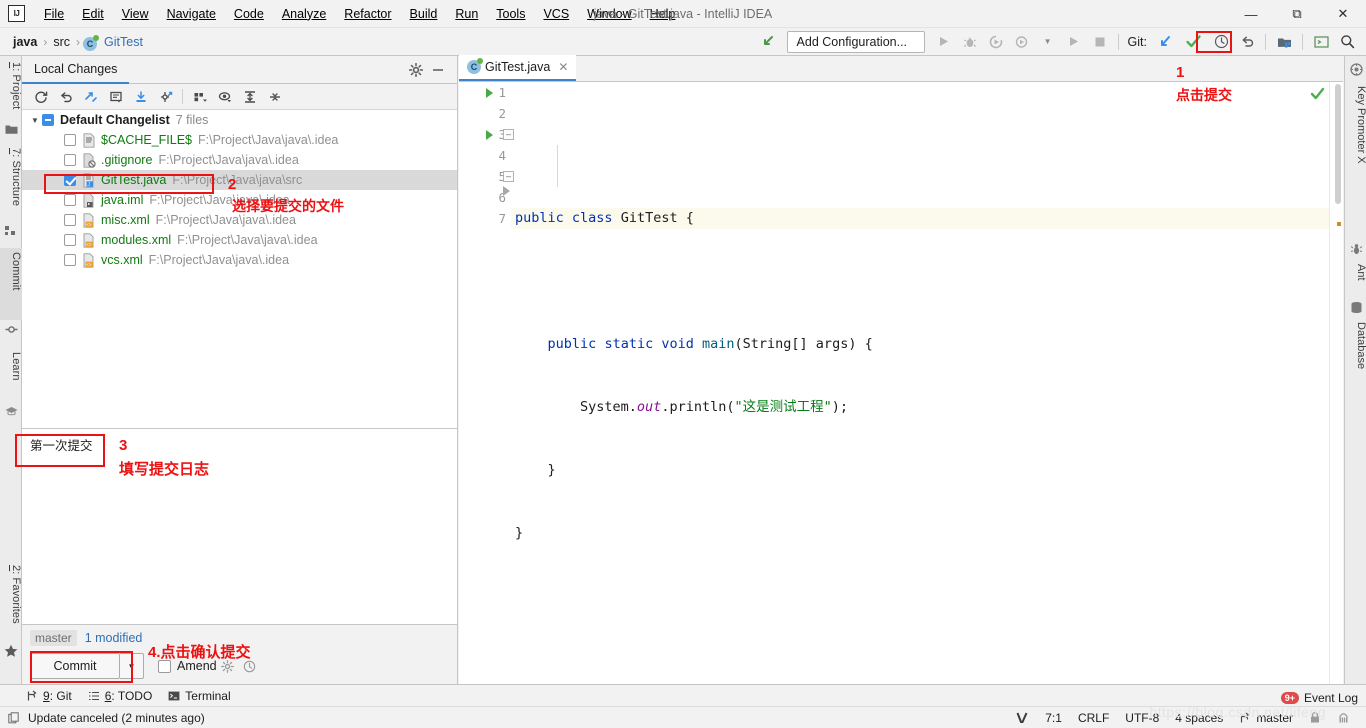 This screenshot has width=1366, height=728. Describe the element at coordinates (239, 200) in the screenshot. I see `table-row: java.iml F:\Project\Java\java\.idea` at that location.